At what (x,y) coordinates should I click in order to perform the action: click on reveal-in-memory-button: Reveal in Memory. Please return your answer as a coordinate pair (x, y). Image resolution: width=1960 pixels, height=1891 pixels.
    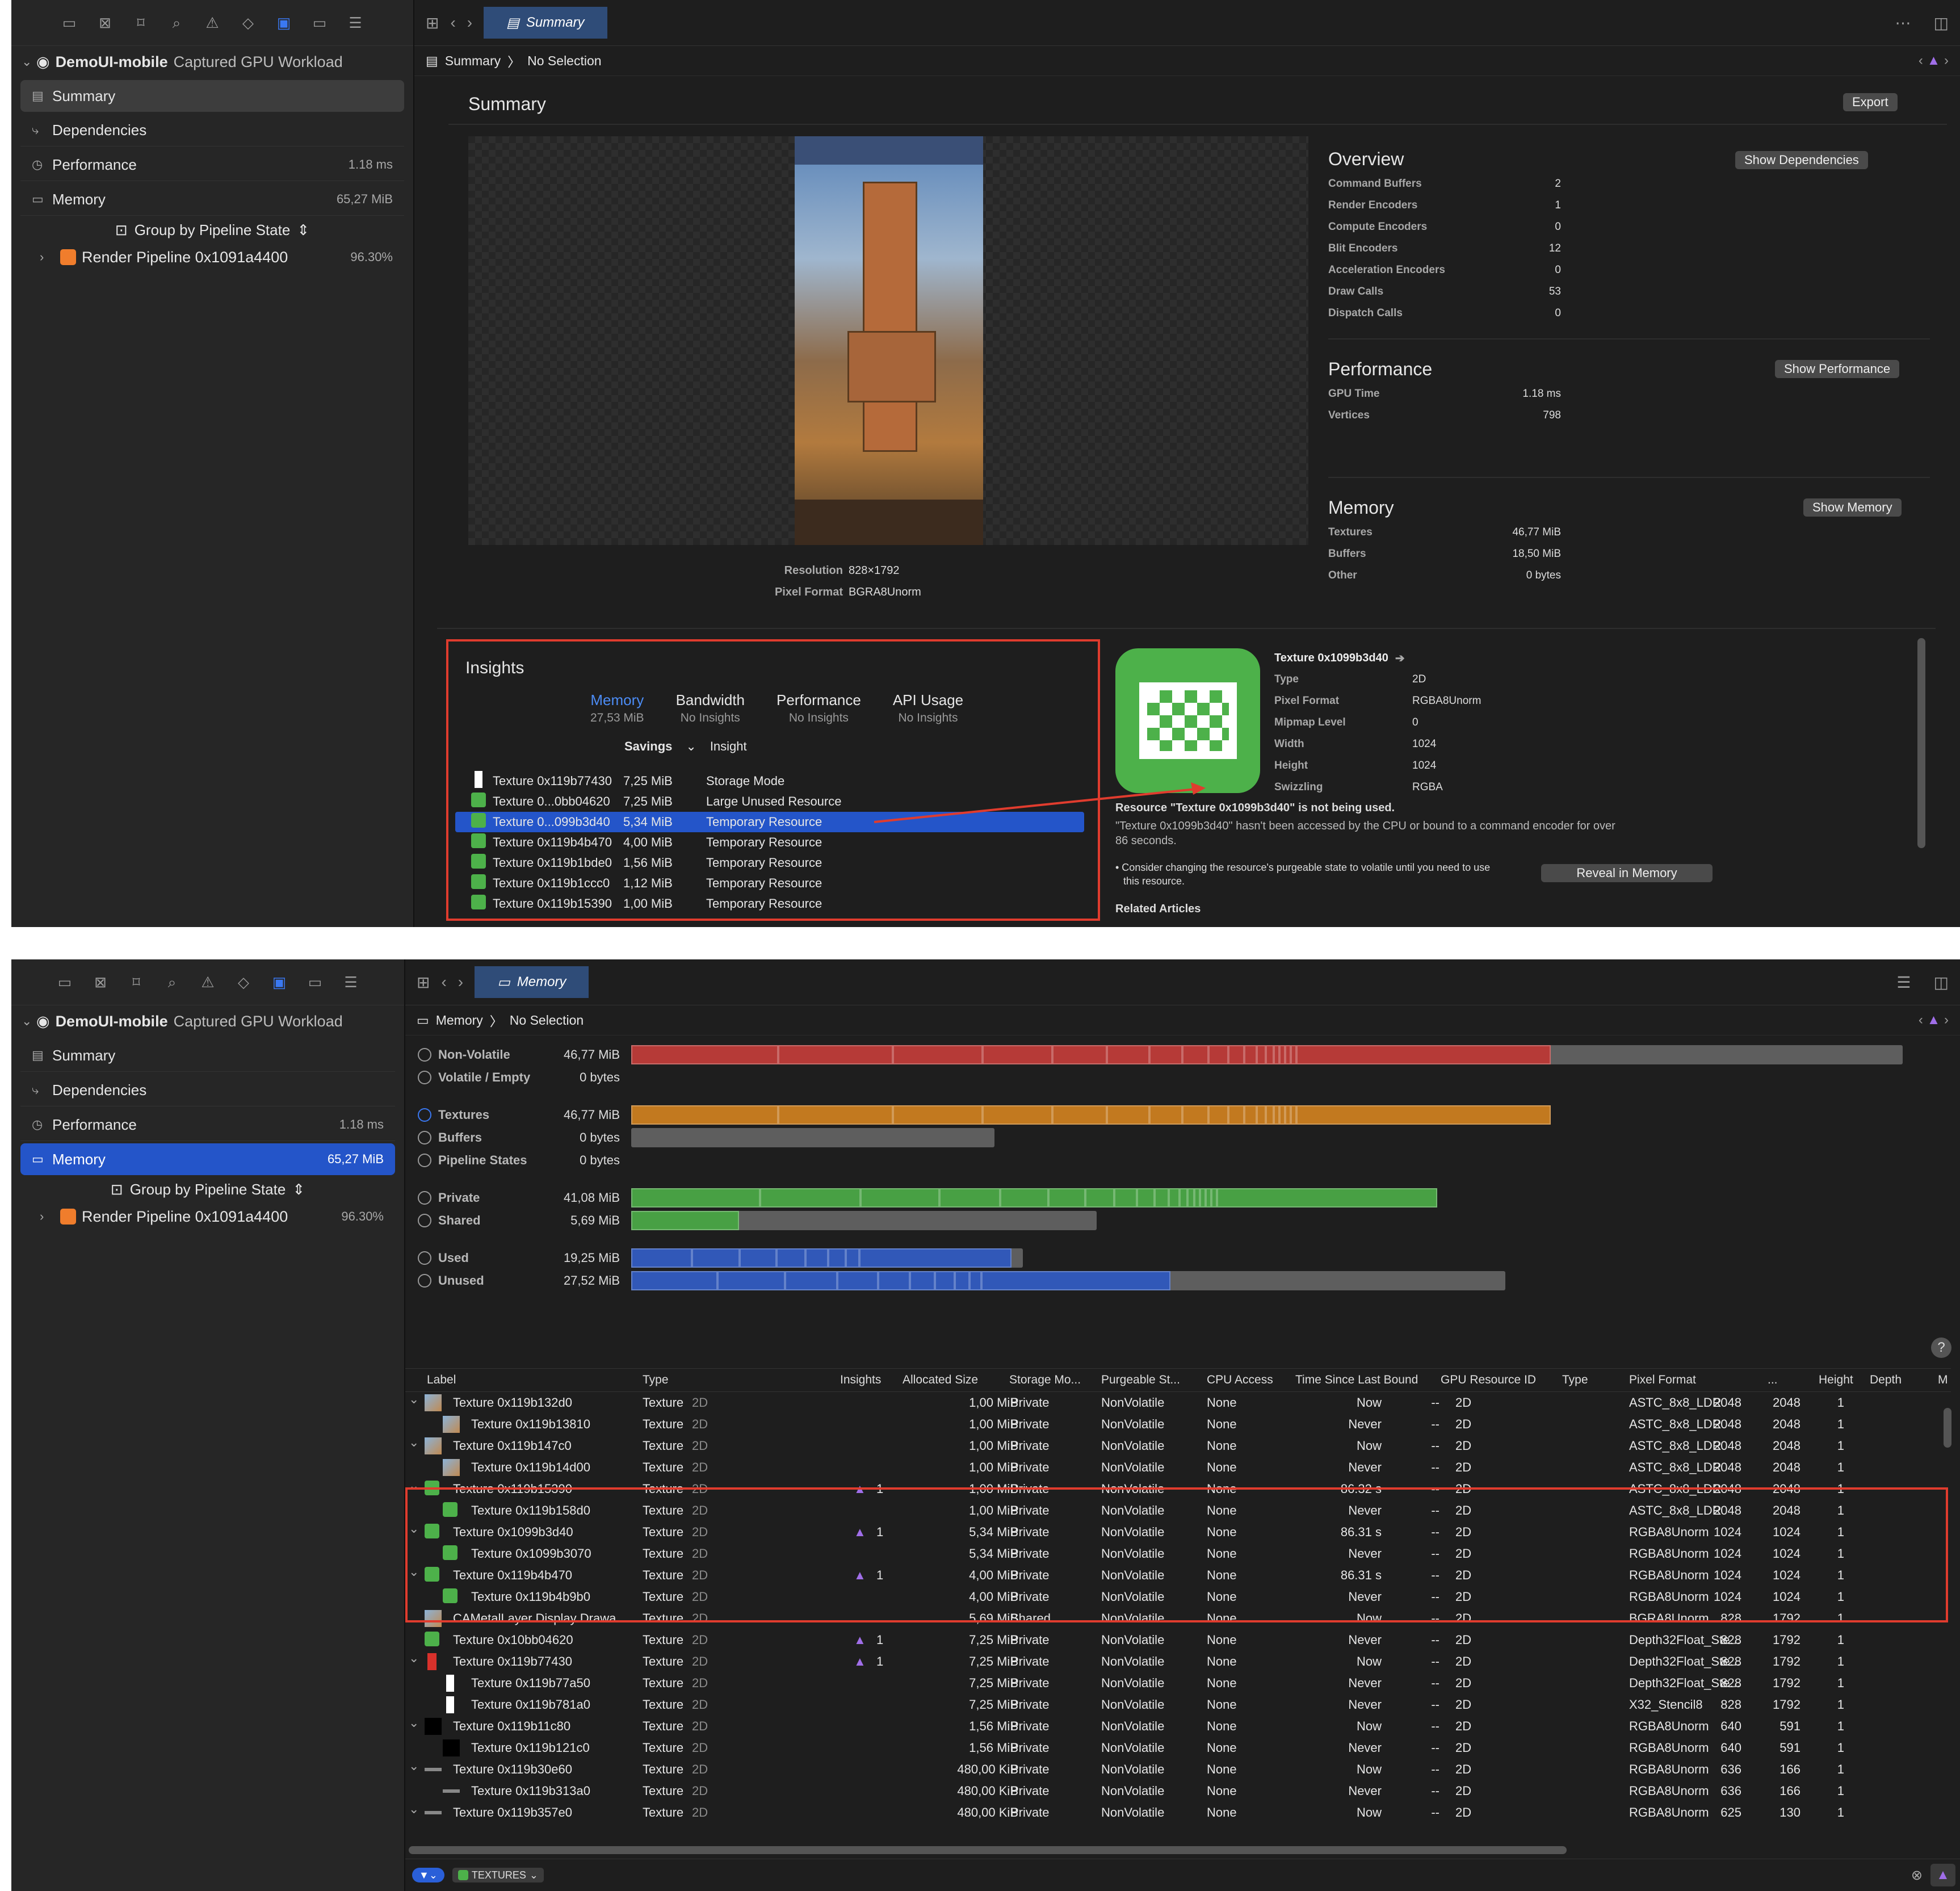
    Looking at the image, I should click on (1627, 873).